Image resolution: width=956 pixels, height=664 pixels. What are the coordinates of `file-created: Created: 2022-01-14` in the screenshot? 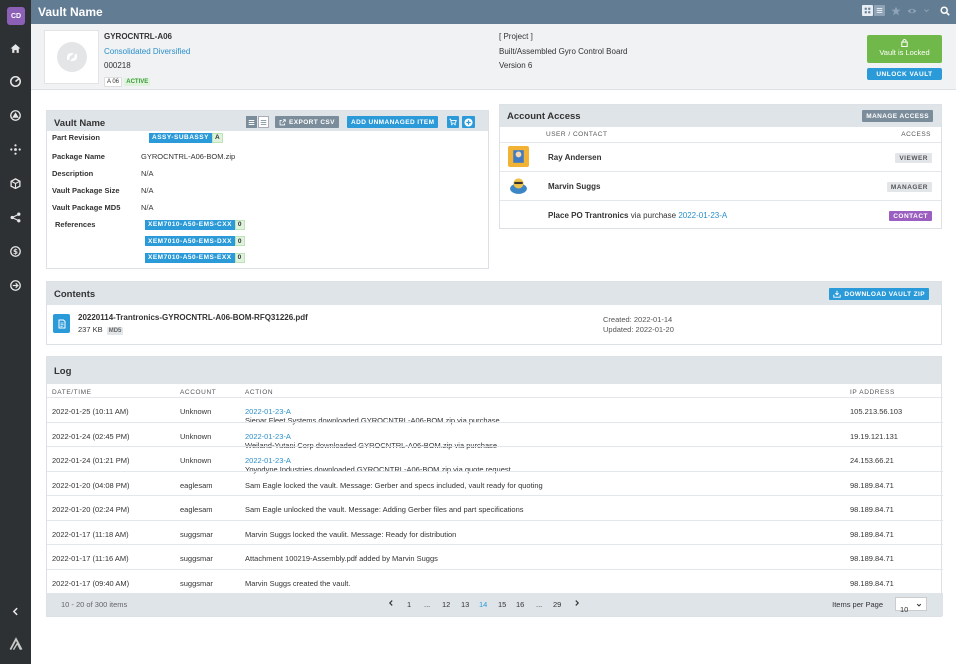 It's located at (638, 319).